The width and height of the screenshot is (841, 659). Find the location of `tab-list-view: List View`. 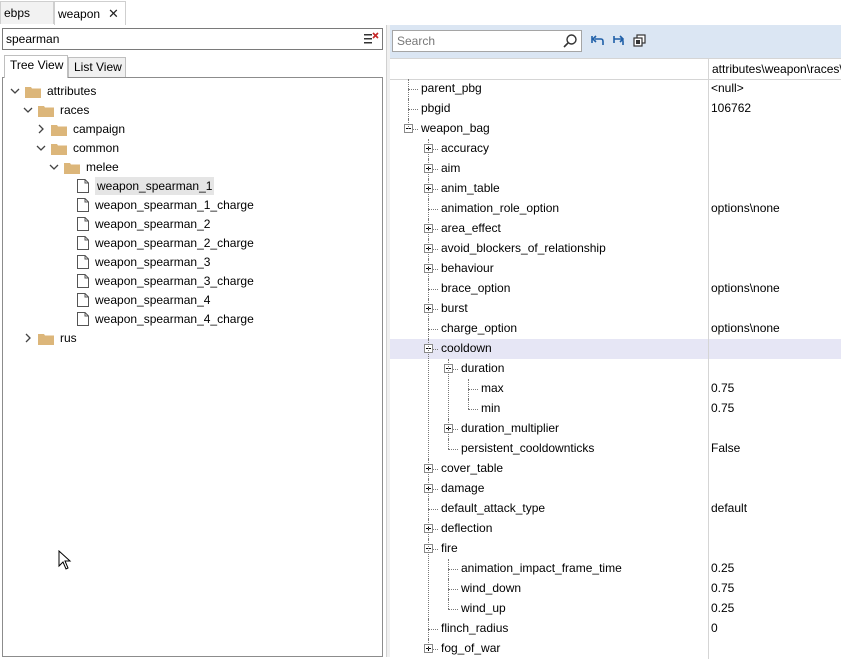

tab-list-view: List View is located at coordinates (97, 67).